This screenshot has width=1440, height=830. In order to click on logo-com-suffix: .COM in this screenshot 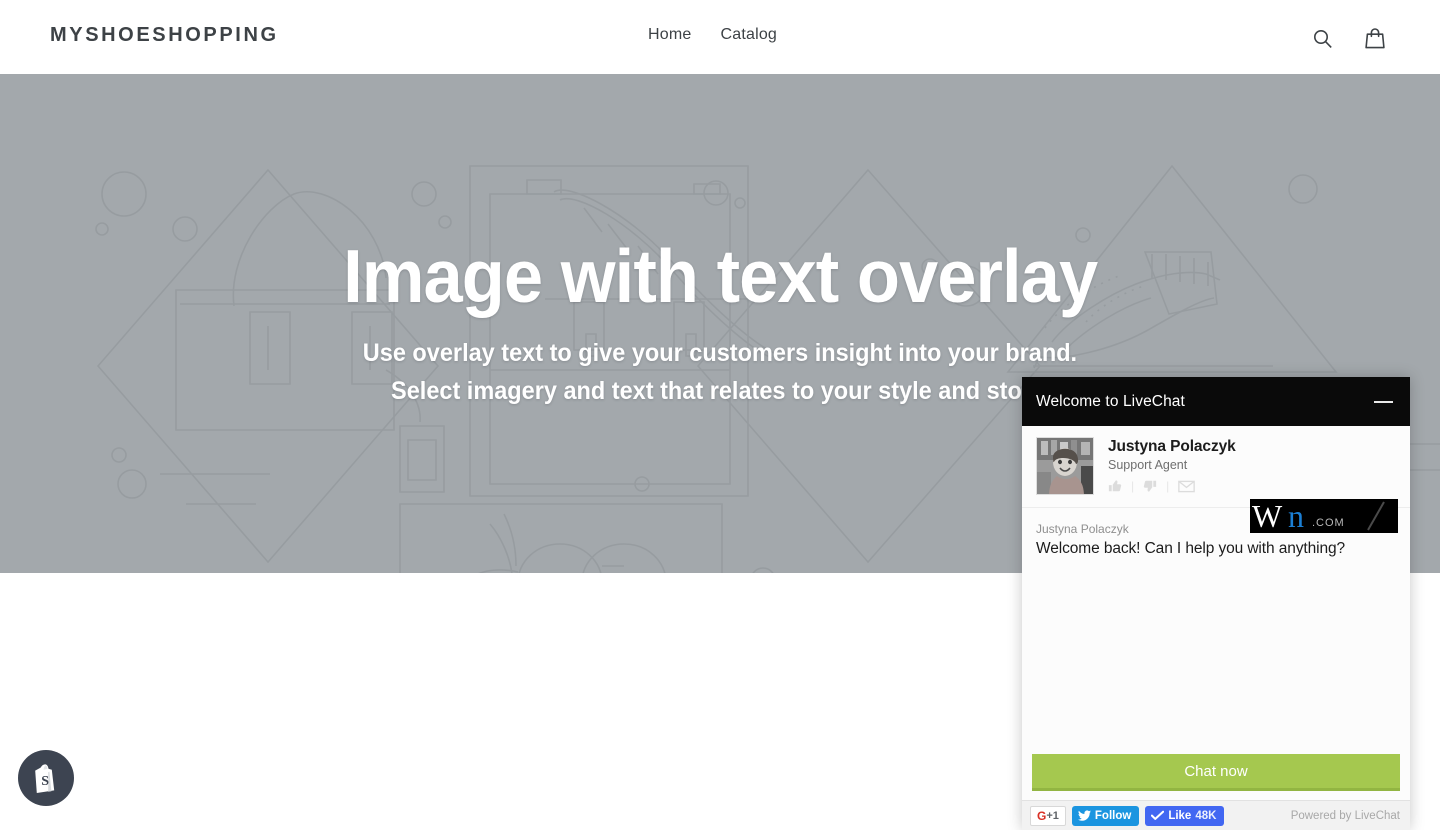, I will do `click(1328, 523)`.